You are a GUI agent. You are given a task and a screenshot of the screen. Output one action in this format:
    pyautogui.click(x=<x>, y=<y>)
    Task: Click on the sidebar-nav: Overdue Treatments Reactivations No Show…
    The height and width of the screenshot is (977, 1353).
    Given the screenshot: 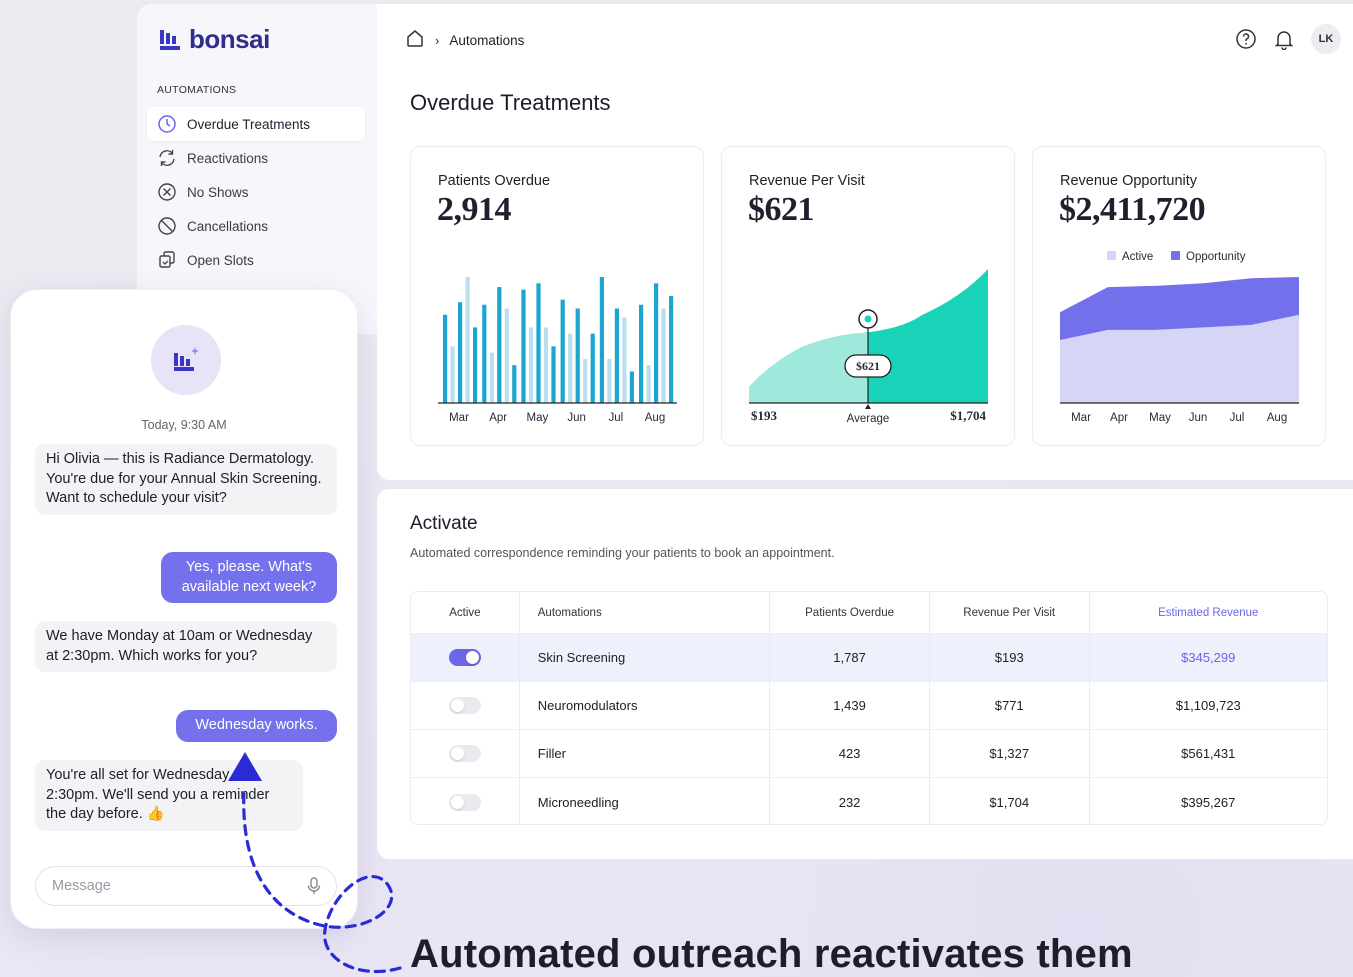 What is the action you would take?
    pyautogui.click(x=256, y=192)
    